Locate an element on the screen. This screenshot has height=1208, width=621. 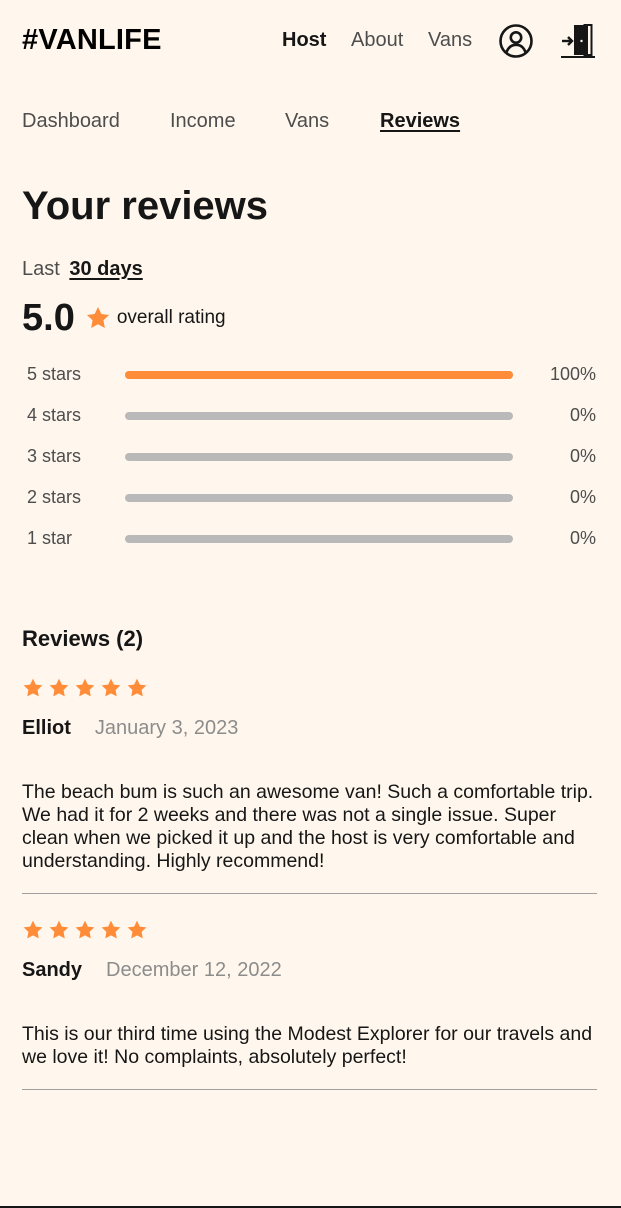
bar-label: 2 stars is located at coordinates (54, 497).